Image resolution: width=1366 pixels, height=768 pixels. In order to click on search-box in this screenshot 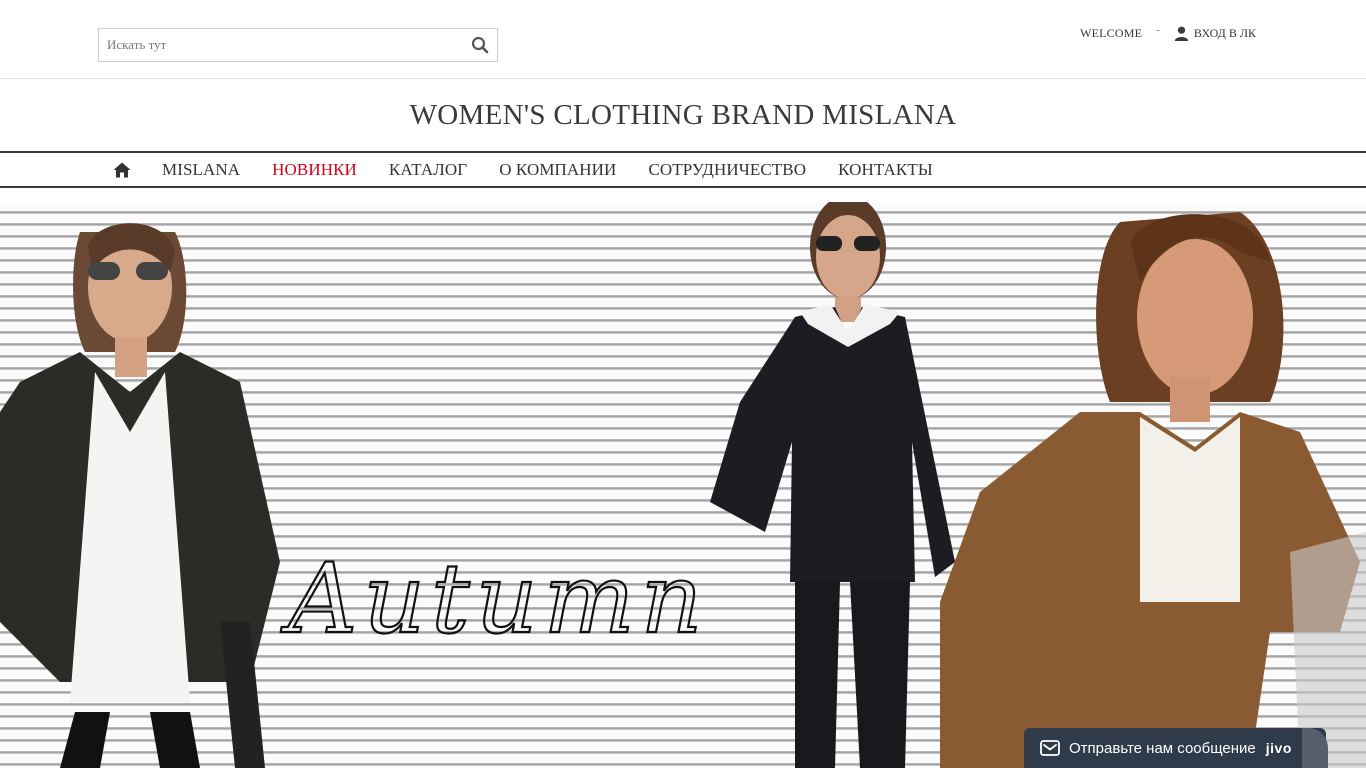, I will do `click(298, 45)`.